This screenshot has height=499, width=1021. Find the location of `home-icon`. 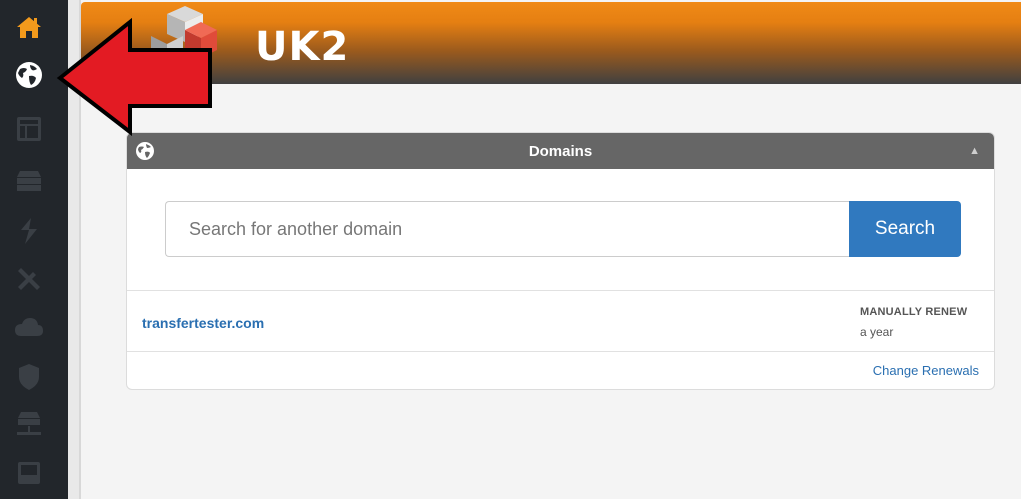

home-icon is located at coordinates (29, 27).